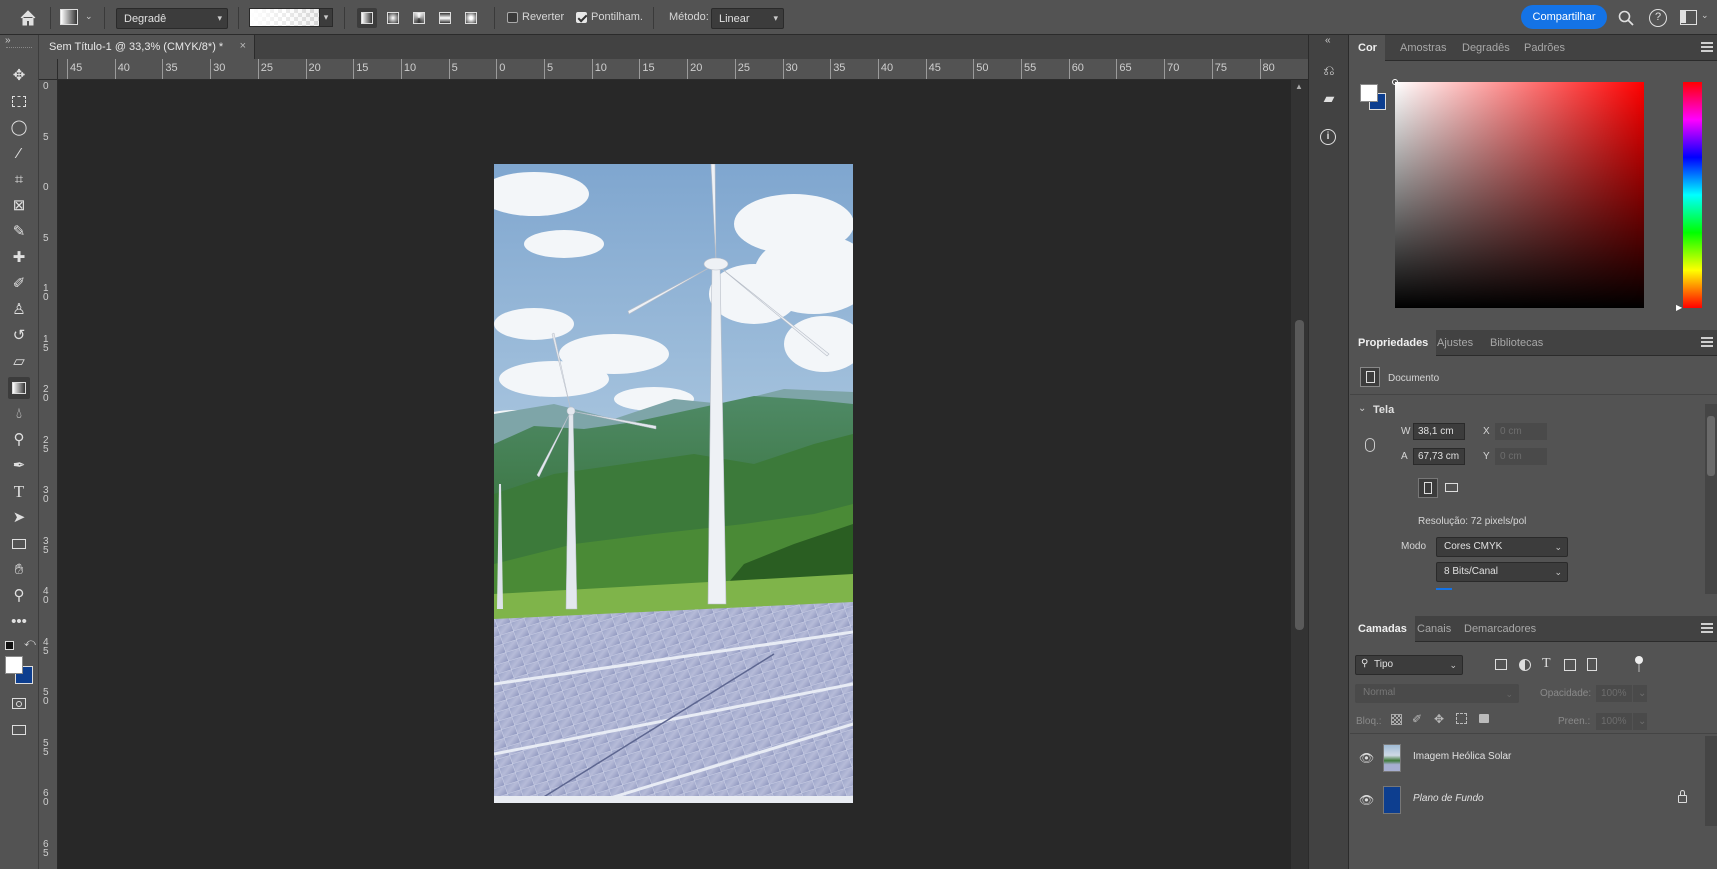 The height and width of the screenshot is (869, 1717). Describe the element at coordinates (1370, 445) in the screenshot. I see `link-icon` at that location.